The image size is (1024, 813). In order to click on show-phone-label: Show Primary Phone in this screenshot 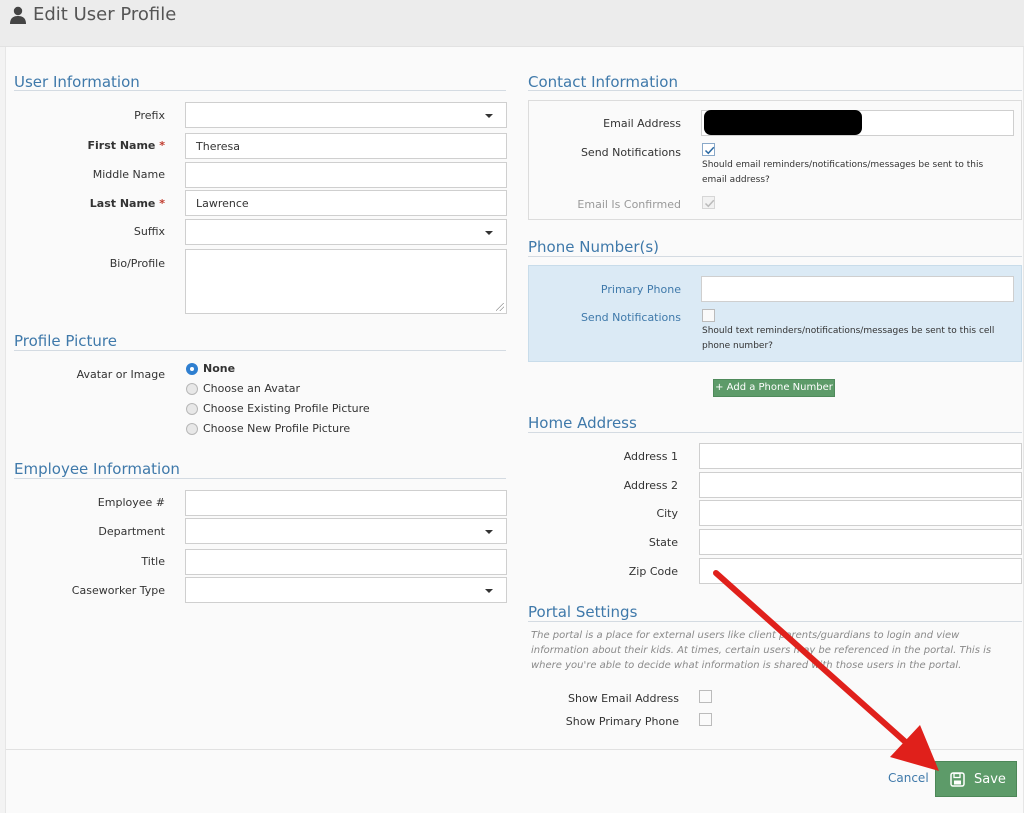, I will do `click(622, 721)`.